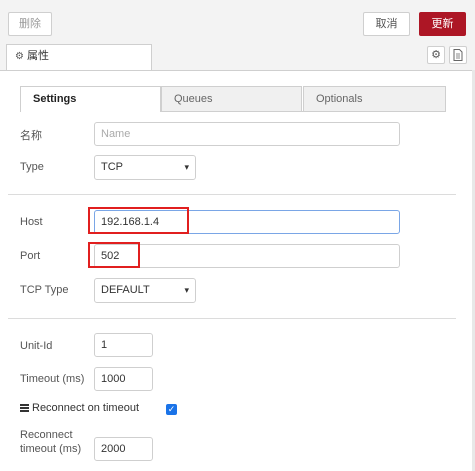 The image size is (475, 471). I want to click on name-label: 名称, so click(31, 135).